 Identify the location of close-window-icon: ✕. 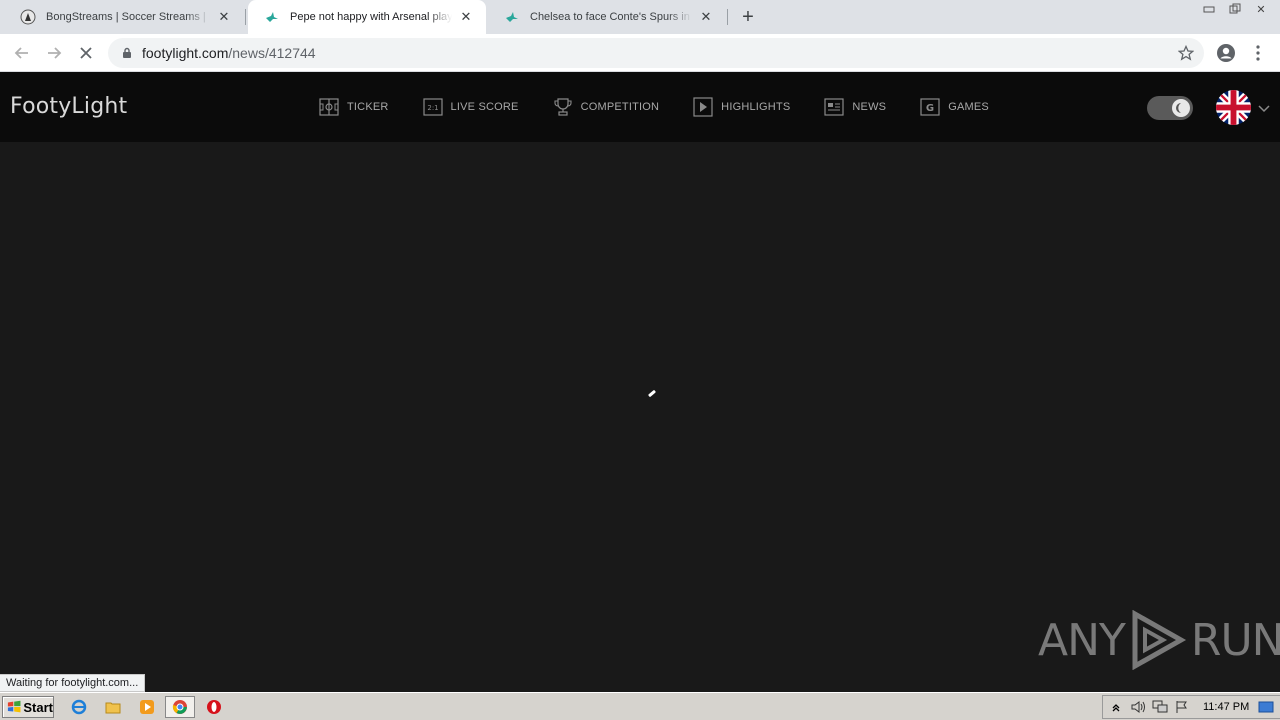
(1261, 9).